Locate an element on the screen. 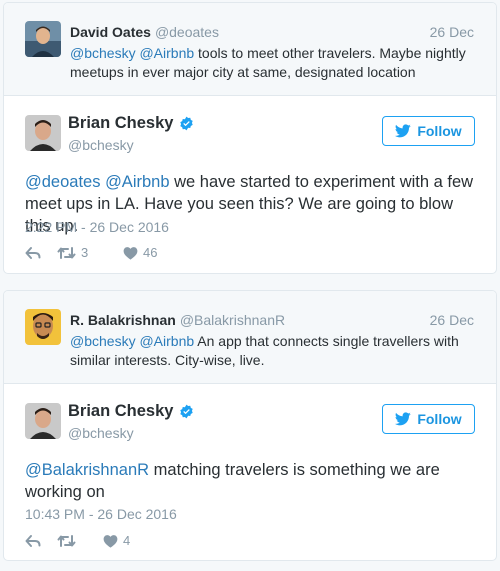 This screenshot has height=571, width=500. retweet-count: 3 is located at coordinates (85, 252).